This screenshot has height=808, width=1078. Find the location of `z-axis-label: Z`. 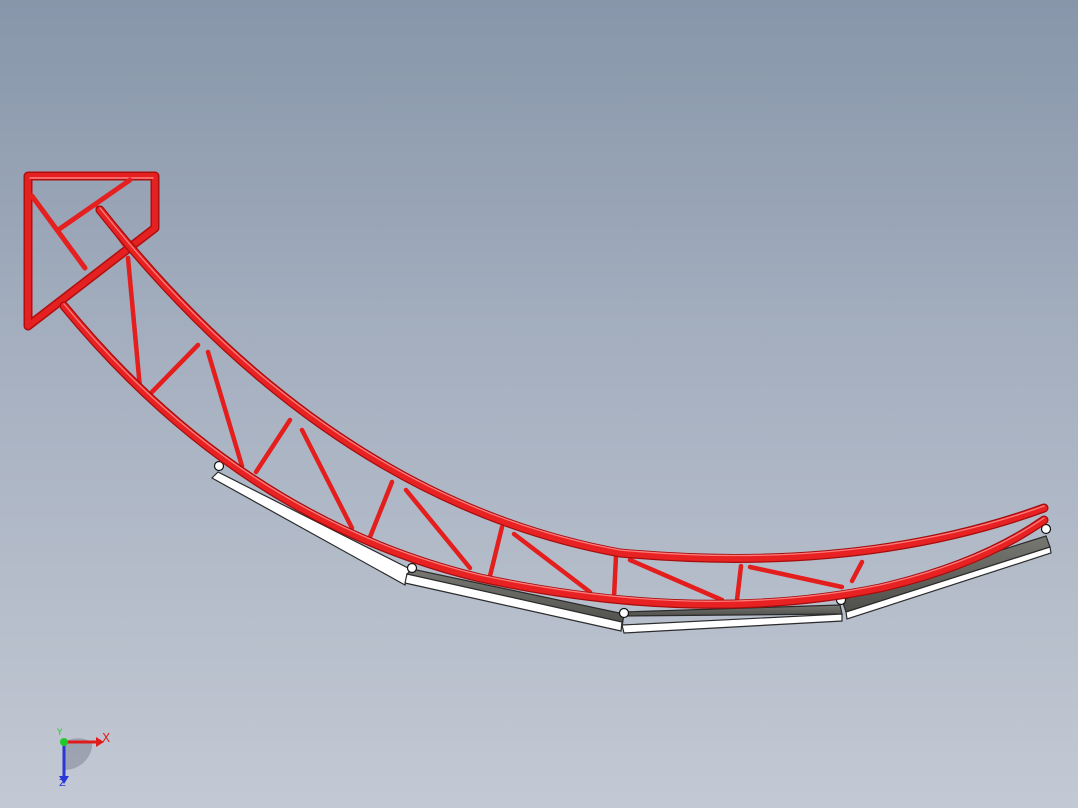

z-axis-label: Z is located at coordinates (62, 783).